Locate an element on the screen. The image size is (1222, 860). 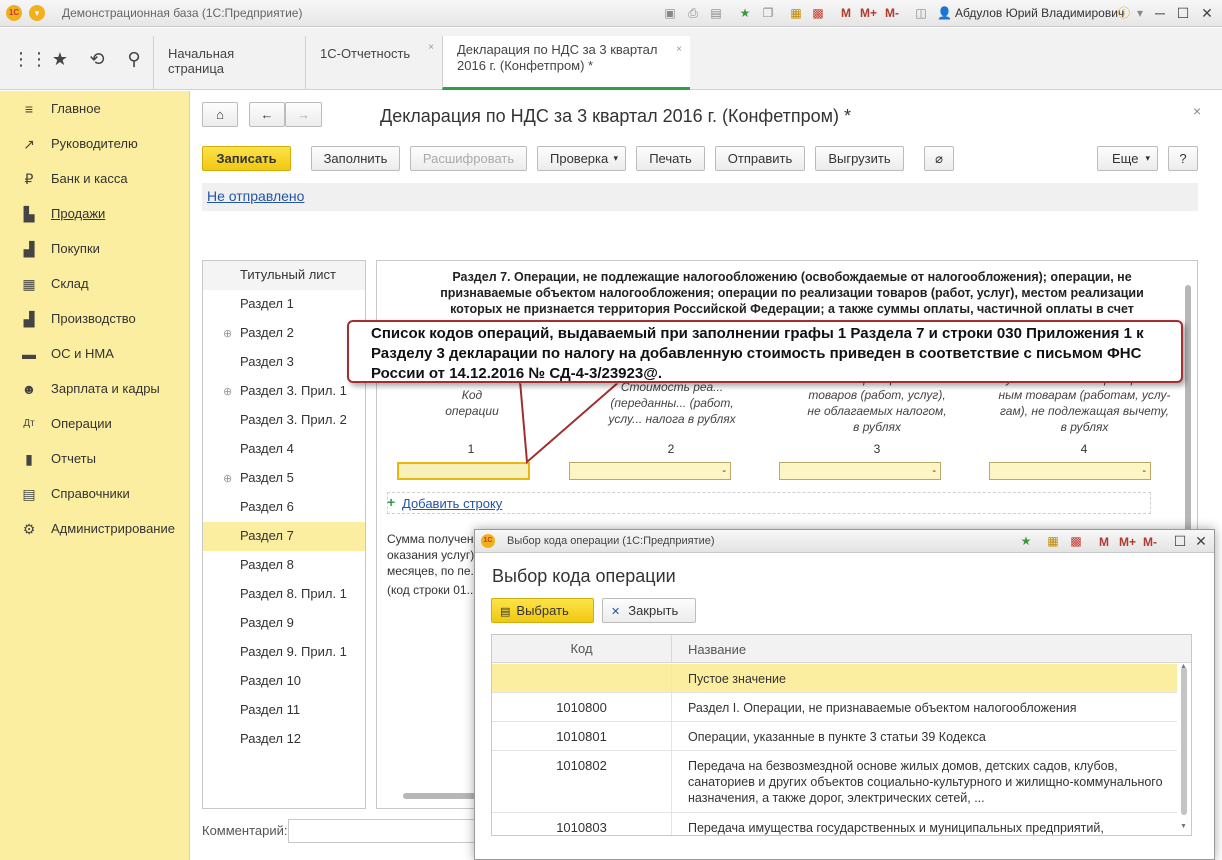
sidebar-item-admin: ⚙ Администрирование is located at coordinates (95, 528).